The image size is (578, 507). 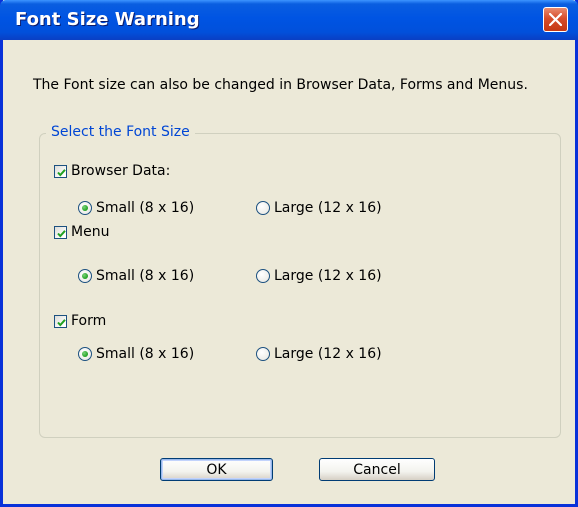 I want to click on menu-label: Menu, so click(x=90, y=232).